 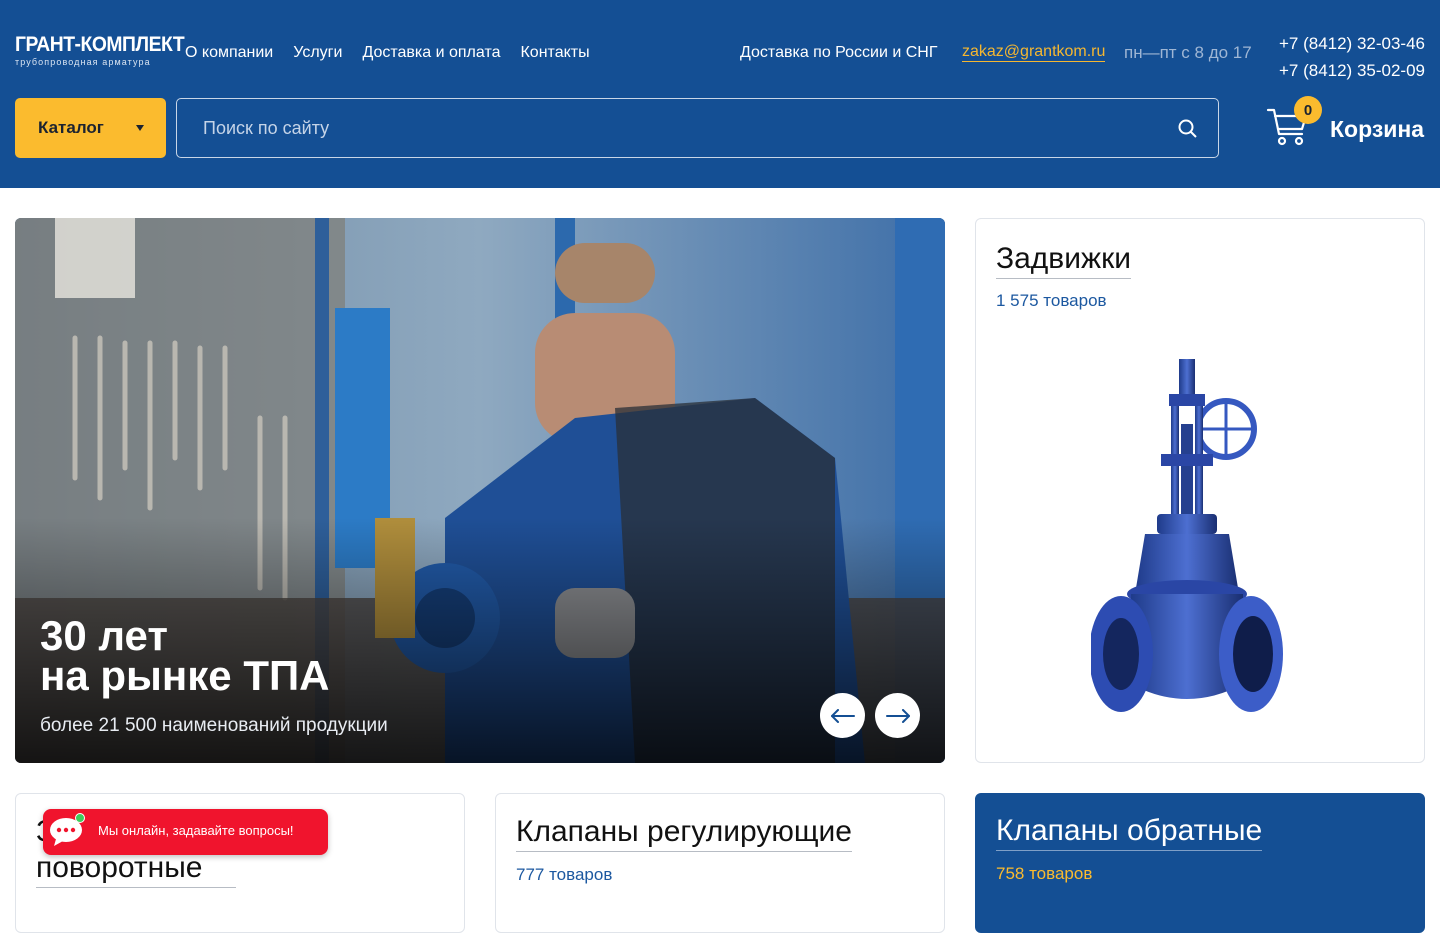 What do you see at coordinates (140, 128) in the screenshot?
I see `caret-down-icon` at bounding box center [140, 128].